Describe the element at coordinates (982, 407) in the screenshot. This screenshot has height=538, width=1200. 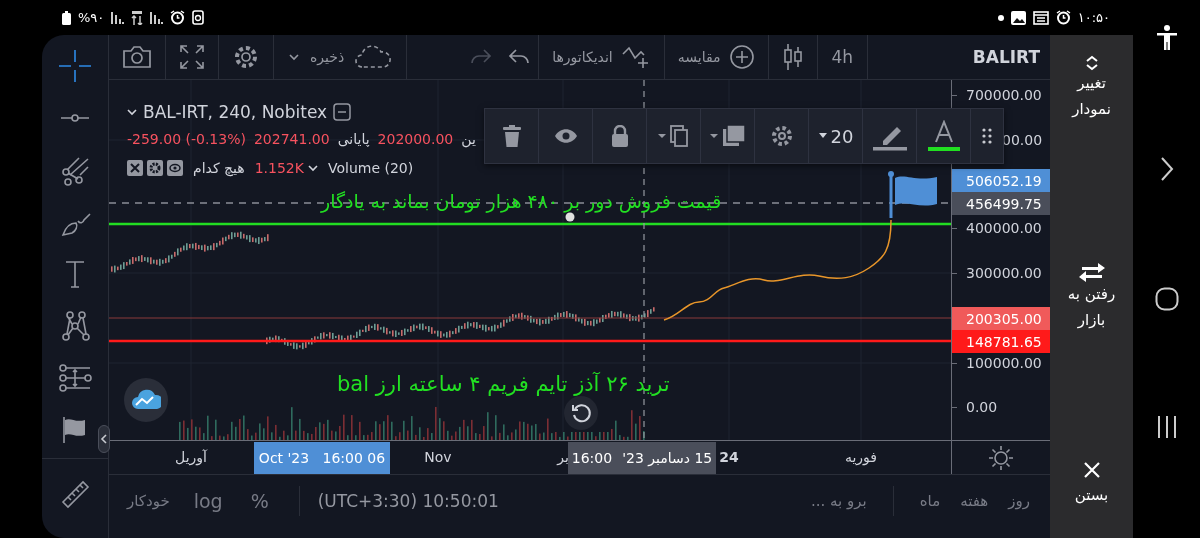
I see `price-tick: 0.00` at that location.